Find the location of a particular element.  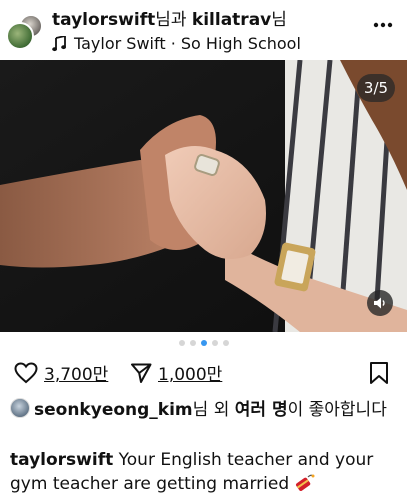

send-icon is located at coordinates (141, 373).